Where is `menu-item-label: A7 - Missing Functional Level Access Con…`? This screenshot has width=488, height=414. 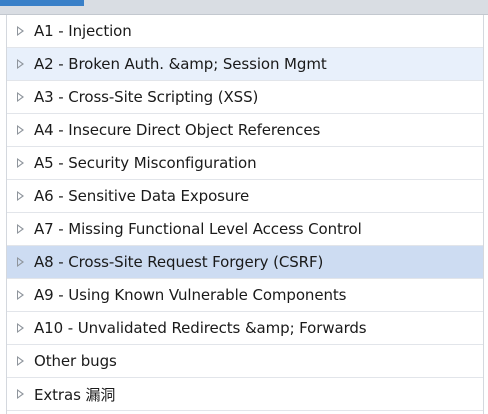
menu-item-label: A7 - Missing Functional Level Access Con… is located at coordinates (198, 229).